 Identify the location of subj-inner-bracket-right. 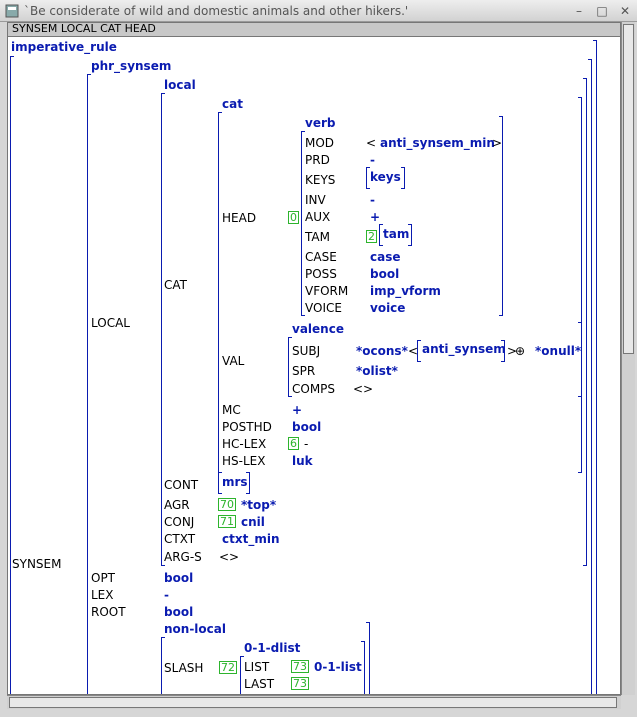
(503, 351).